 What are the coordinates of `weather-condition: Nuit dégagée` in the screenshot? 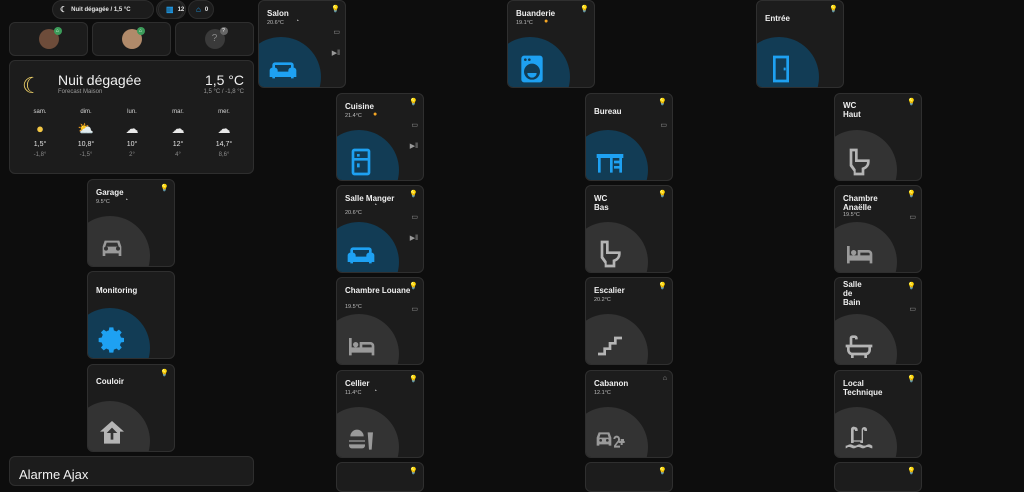 It's located at (100, 80).